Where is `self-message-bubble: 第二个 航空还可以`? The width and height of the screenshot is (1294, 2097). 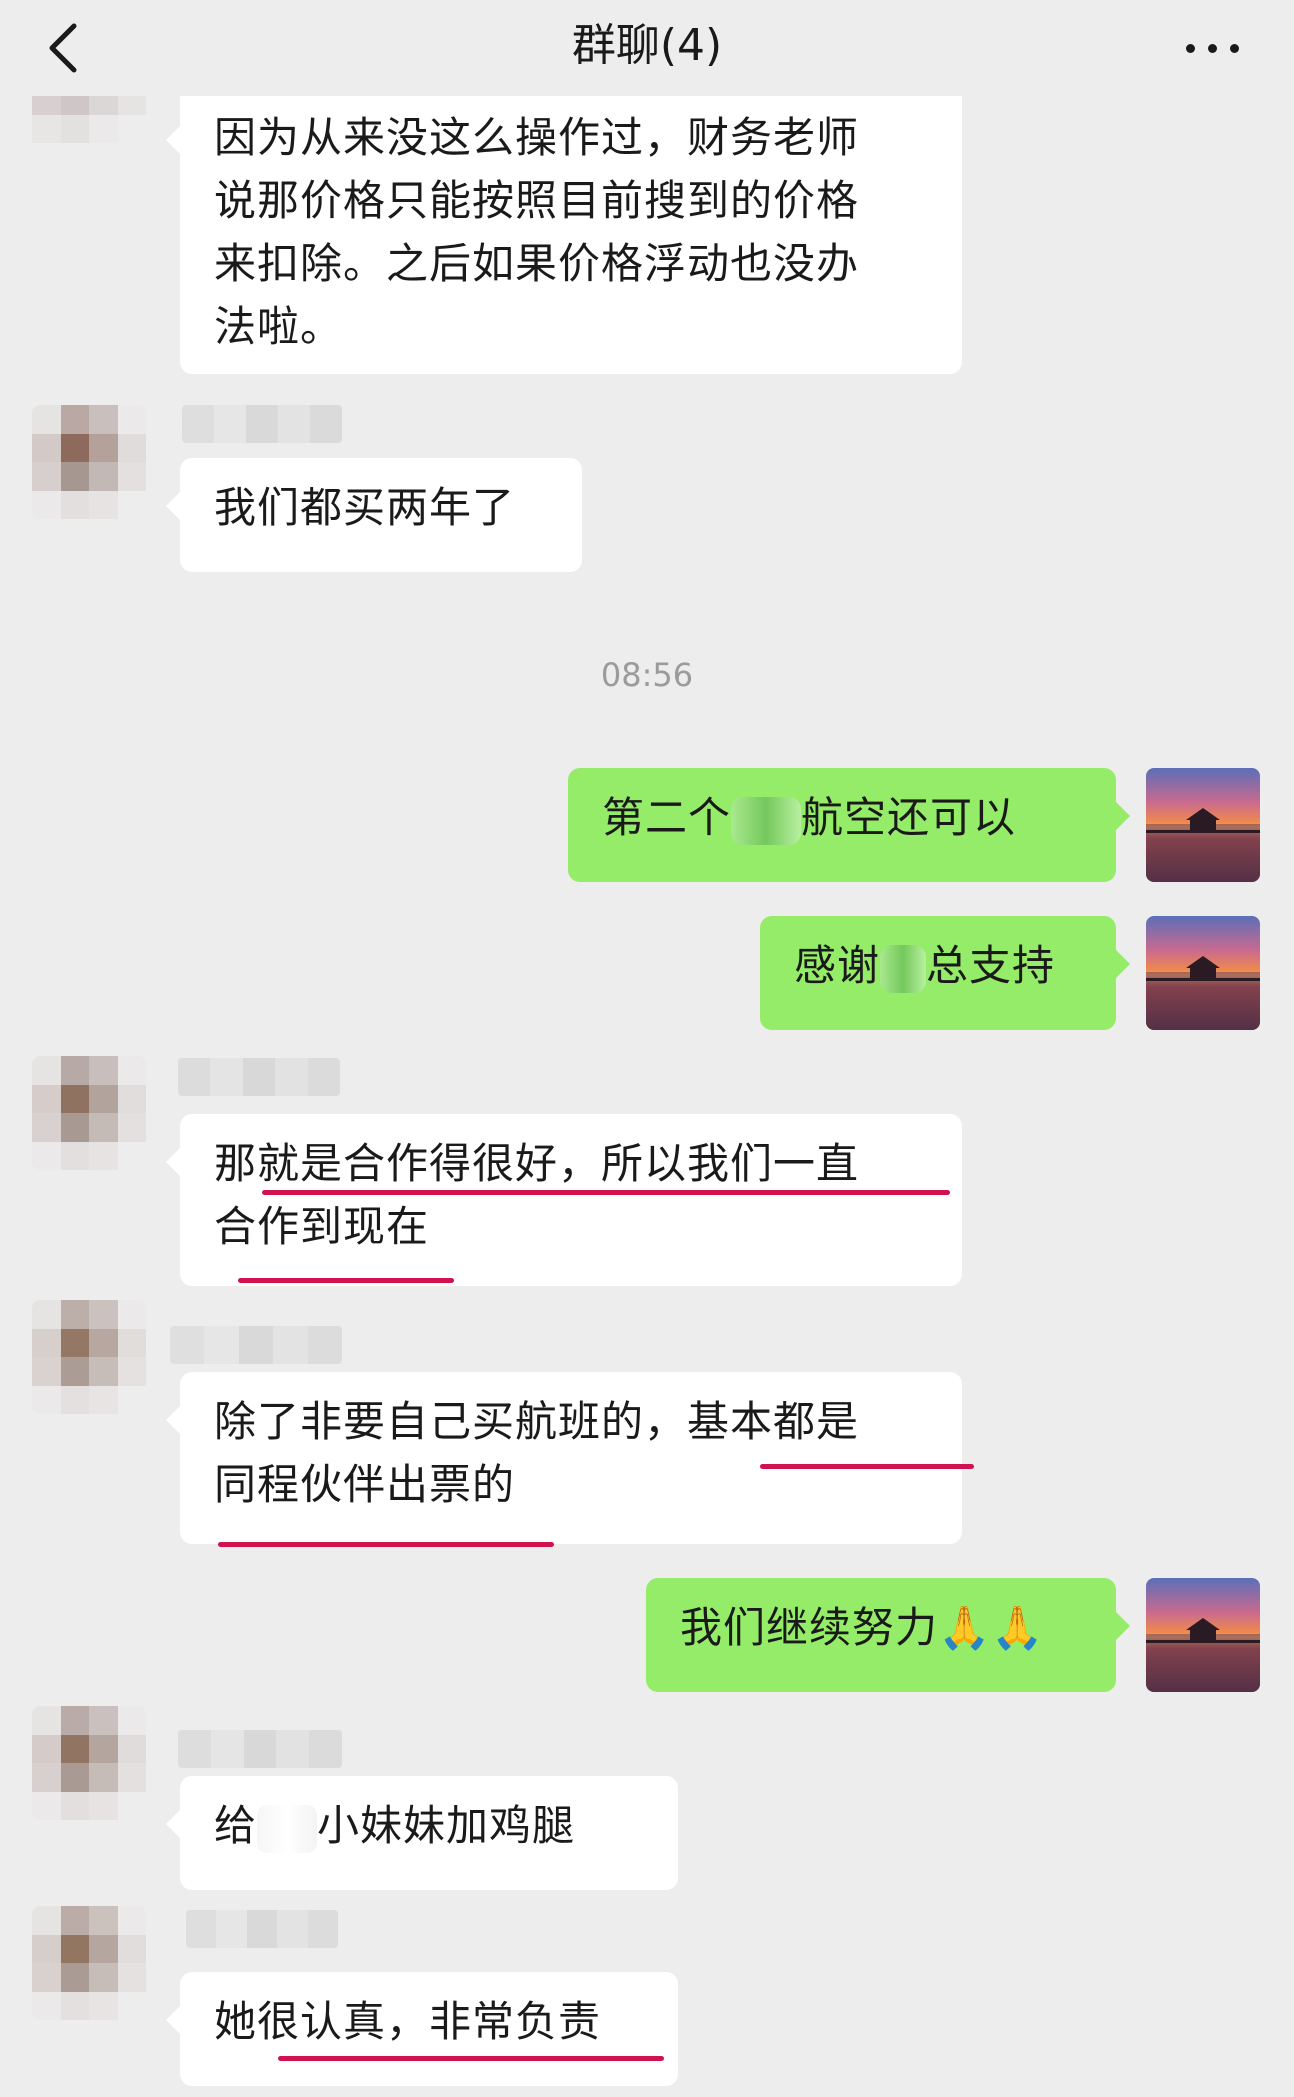 self-message-bubble: 第二个 航空还可以 is located at coordinates (849, 825).